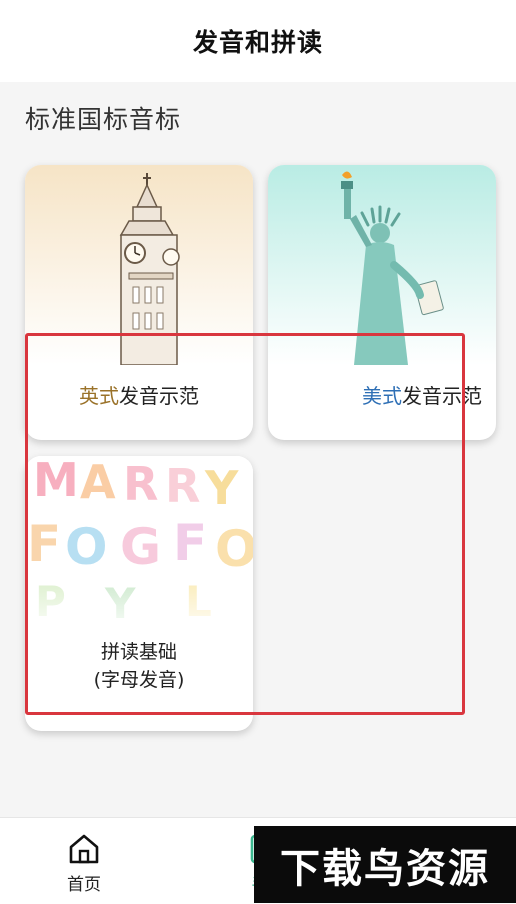 This screenshot has height=904, width=516. I want to click on statue-of-liberty-illustration, so click(382, 265).